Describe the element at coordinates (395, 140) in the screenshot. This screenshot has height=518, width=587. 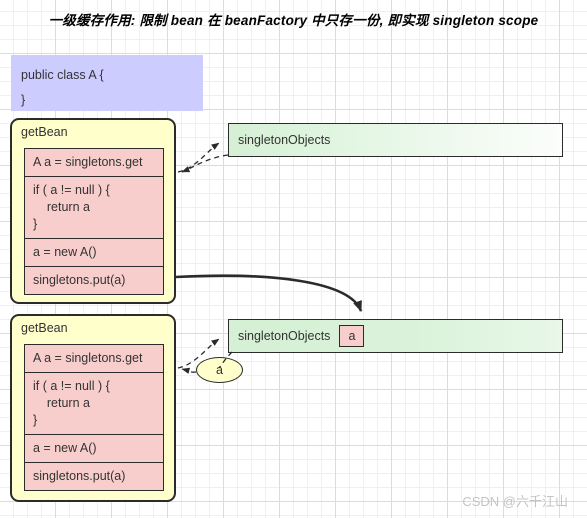
I see `singleton-objects-map-1: singletonObjects` at that location.